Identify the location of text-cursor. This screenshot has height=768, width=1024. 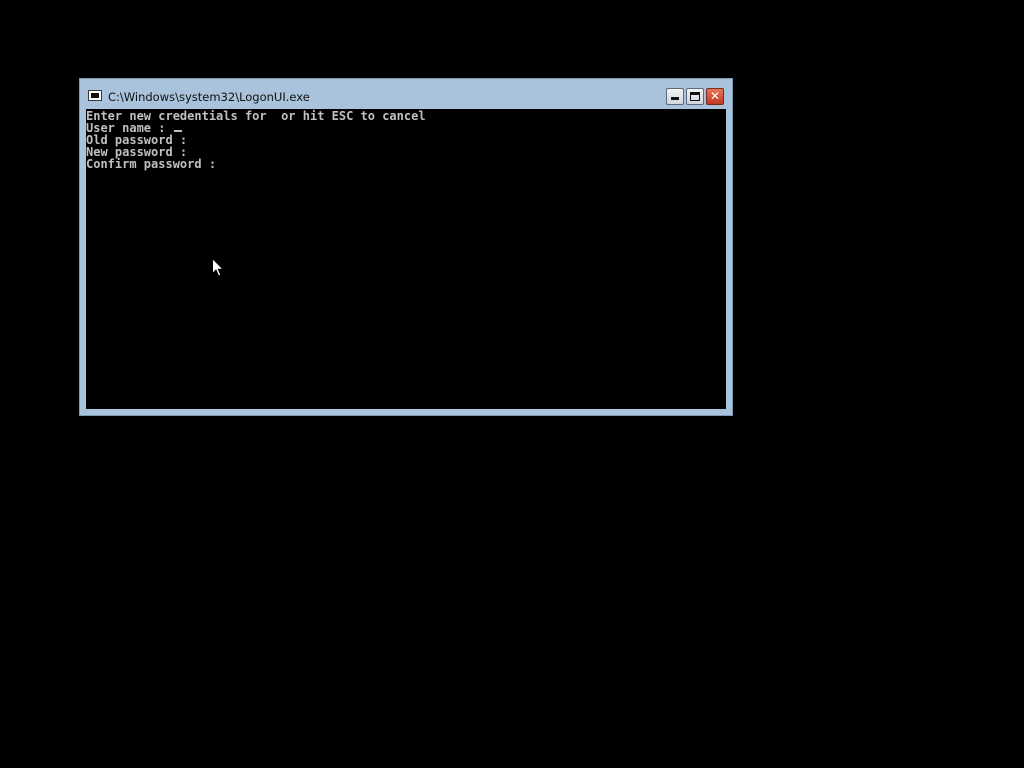
(177, 131).